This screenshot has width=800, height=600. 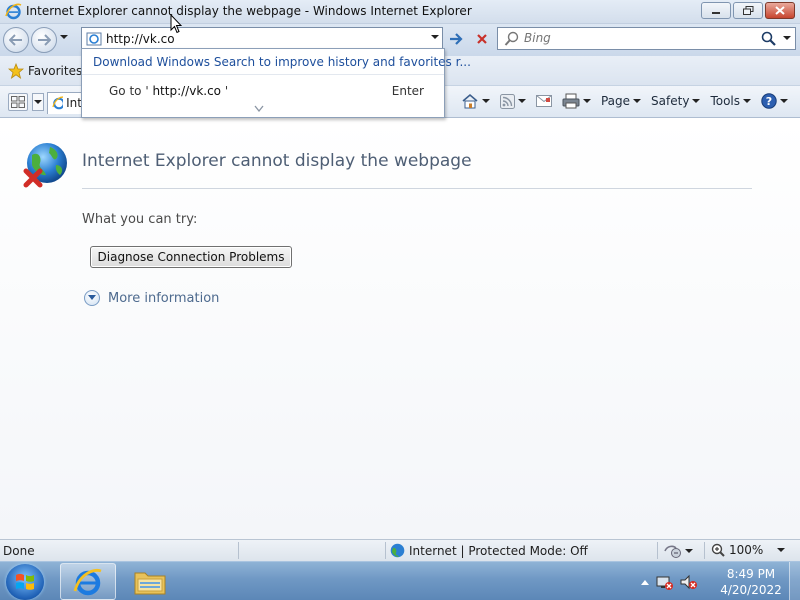 I want to click on start-button, so click(x=25, y=582).